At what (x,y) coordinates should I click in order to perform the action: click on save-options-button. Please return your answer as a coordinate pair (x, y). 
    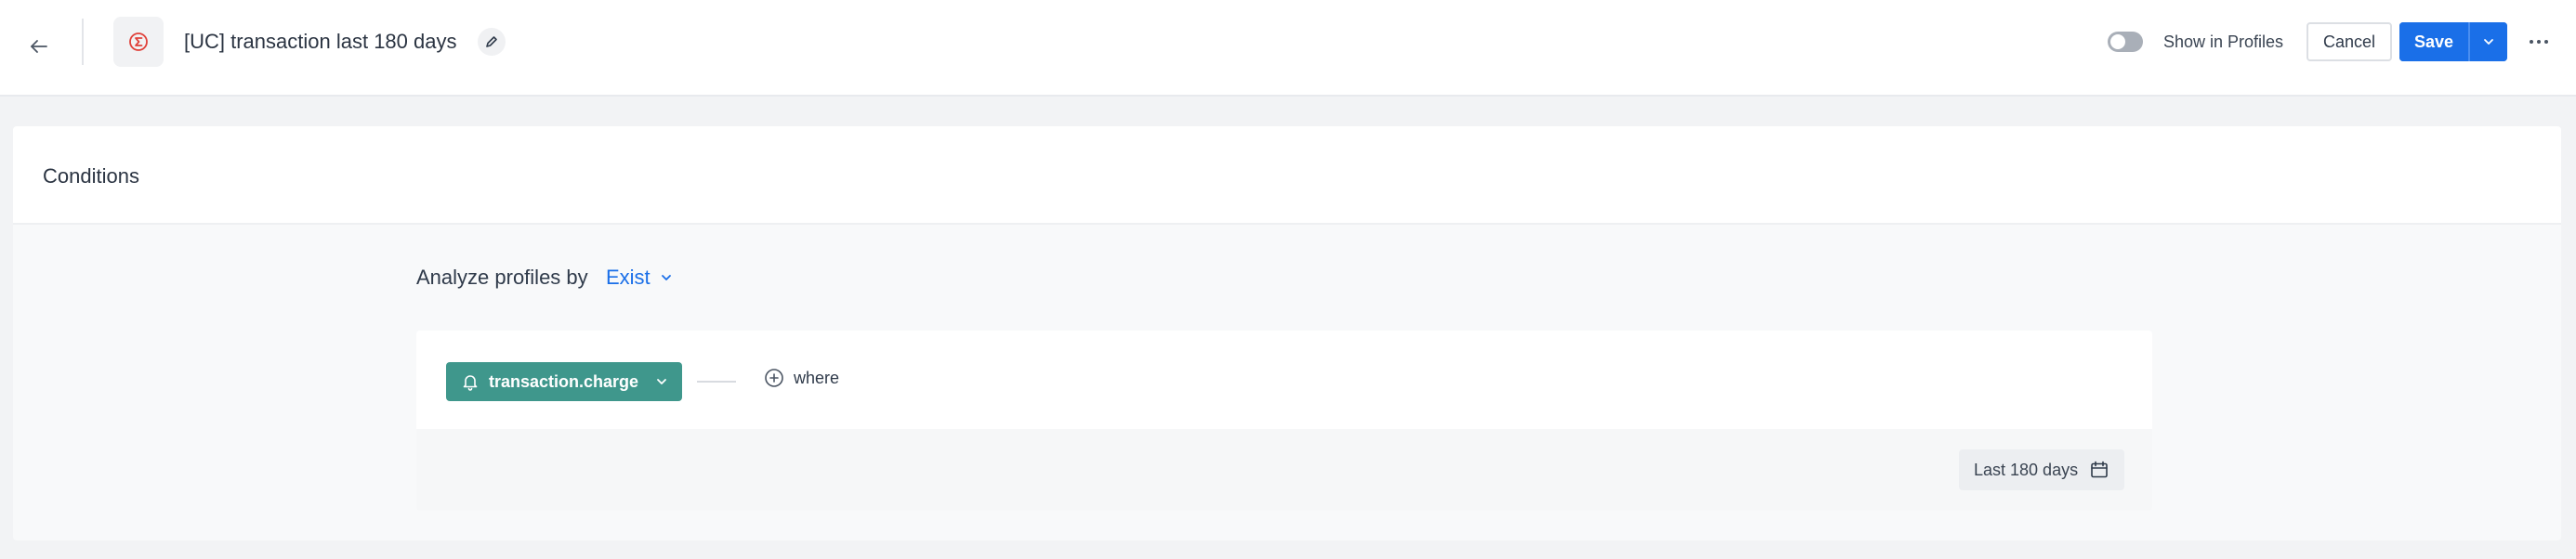
    Looking at the image, I should click on (2488, 41).